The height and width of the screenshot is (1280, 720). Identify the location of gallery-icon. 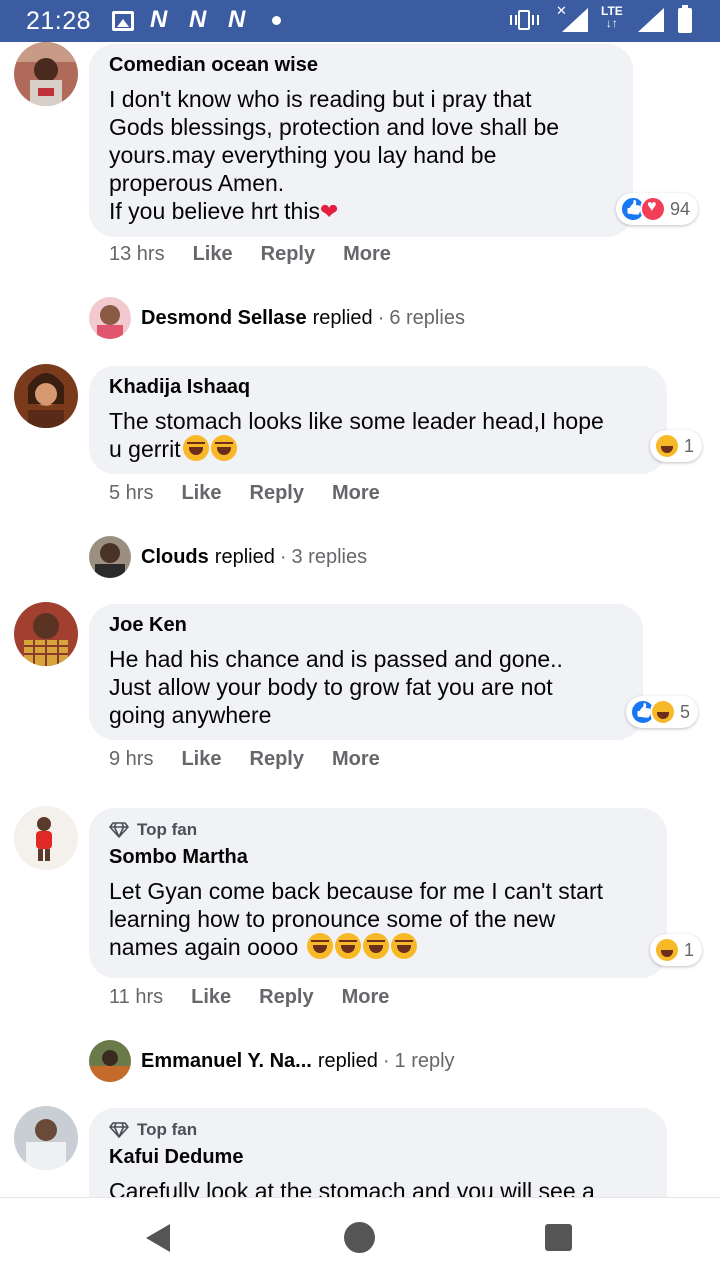
(123, 21).